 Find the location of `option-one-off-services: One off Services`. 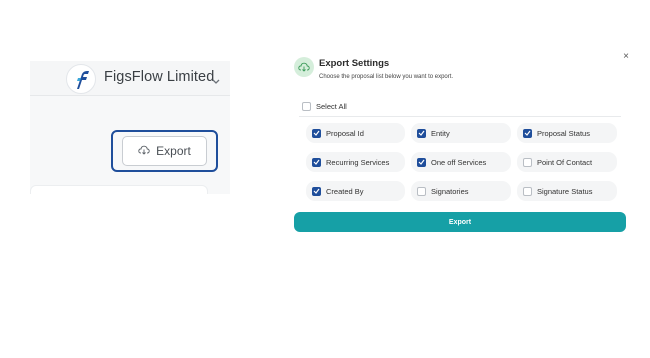

option-one-off-services: One off Services is located at coordinates (461, 162).